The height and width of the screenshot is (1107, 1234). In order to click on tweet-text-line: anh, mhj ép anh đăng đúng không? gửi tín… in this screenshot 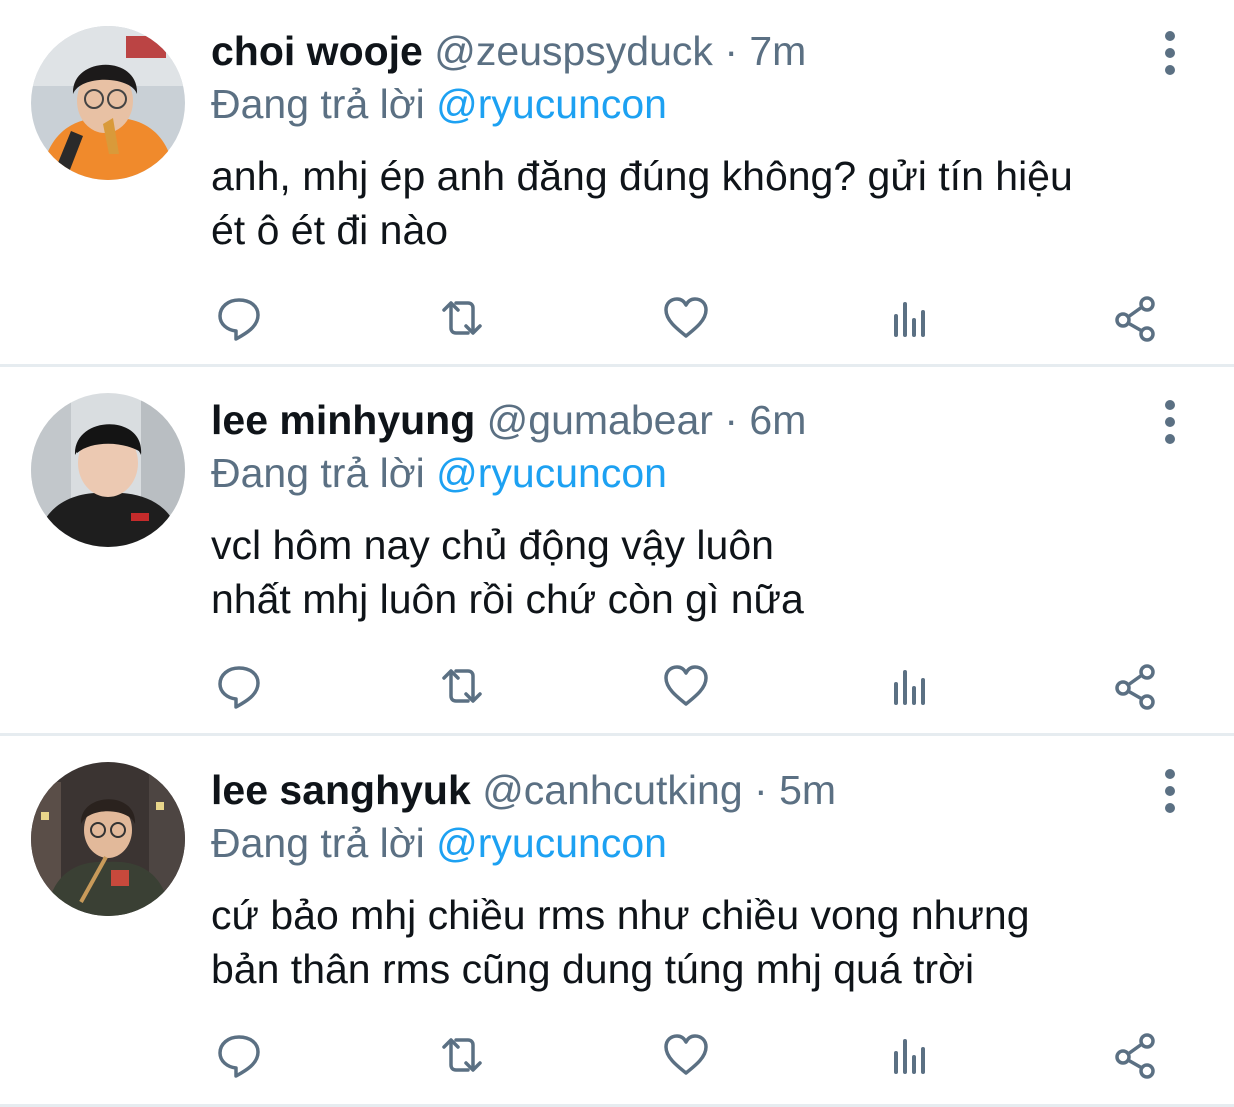, I will do `click(642, 176)`.